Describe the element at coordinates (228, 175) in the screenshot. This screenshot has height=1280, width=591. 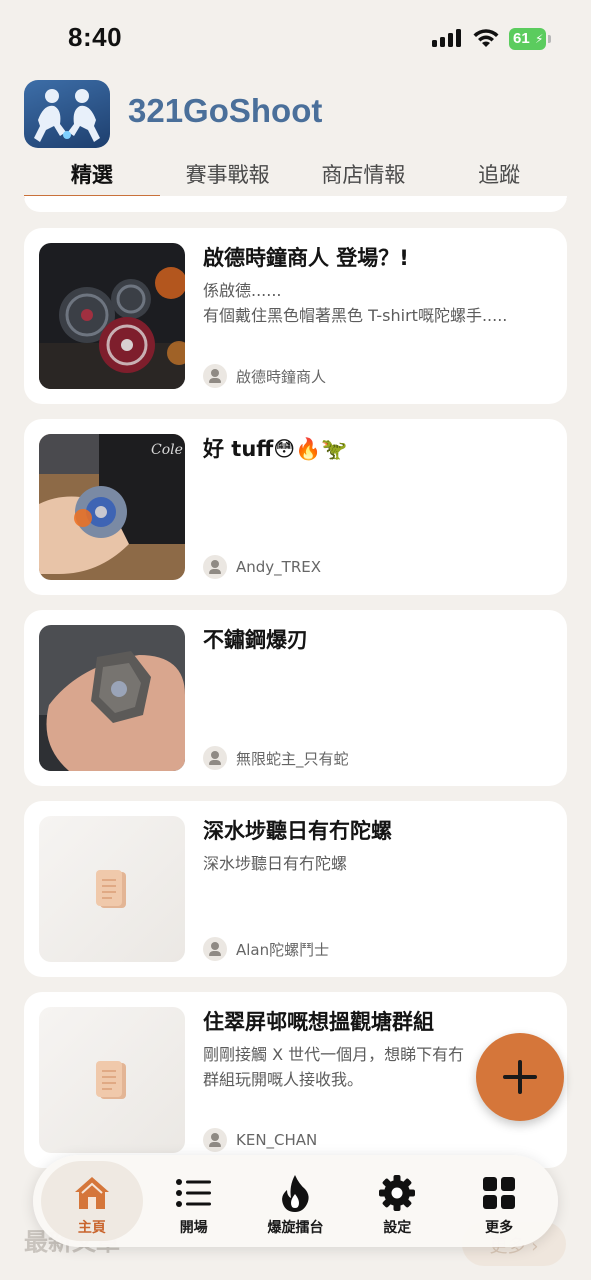
I see `tab-match-reports: 賽事戰報` at that location.